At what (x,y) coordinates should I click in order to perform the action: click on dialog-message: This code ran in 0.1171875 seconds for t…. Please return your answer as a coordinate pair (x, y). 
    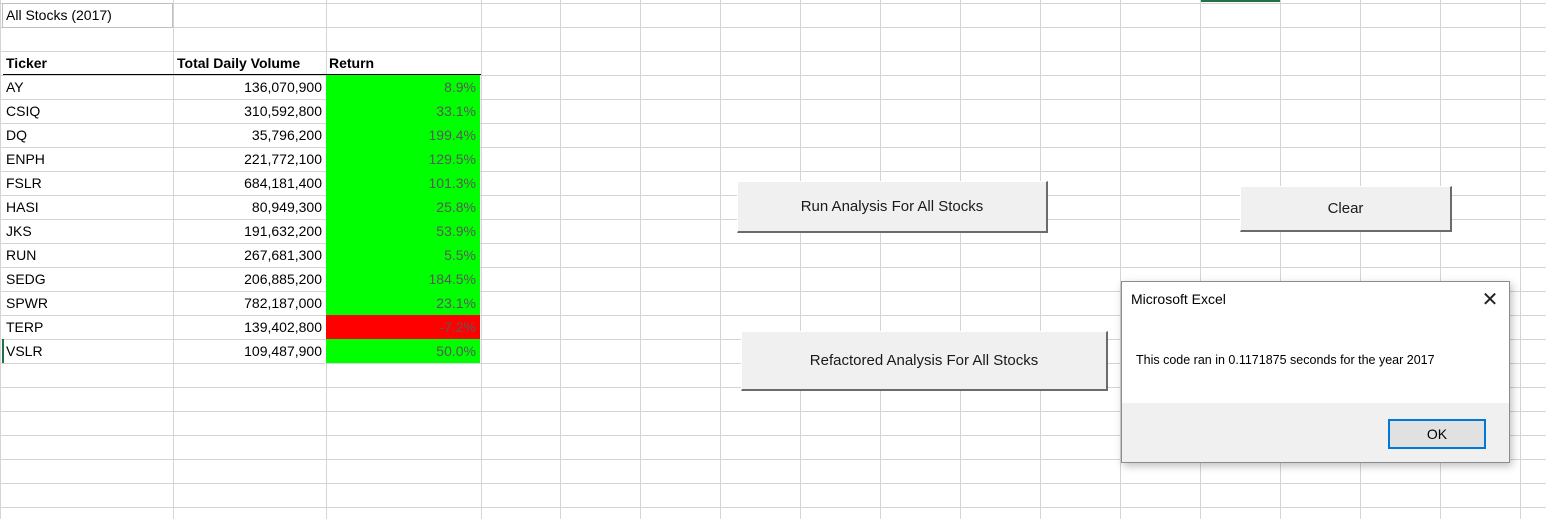
    Looking at the image, I should click on (1285, 360).